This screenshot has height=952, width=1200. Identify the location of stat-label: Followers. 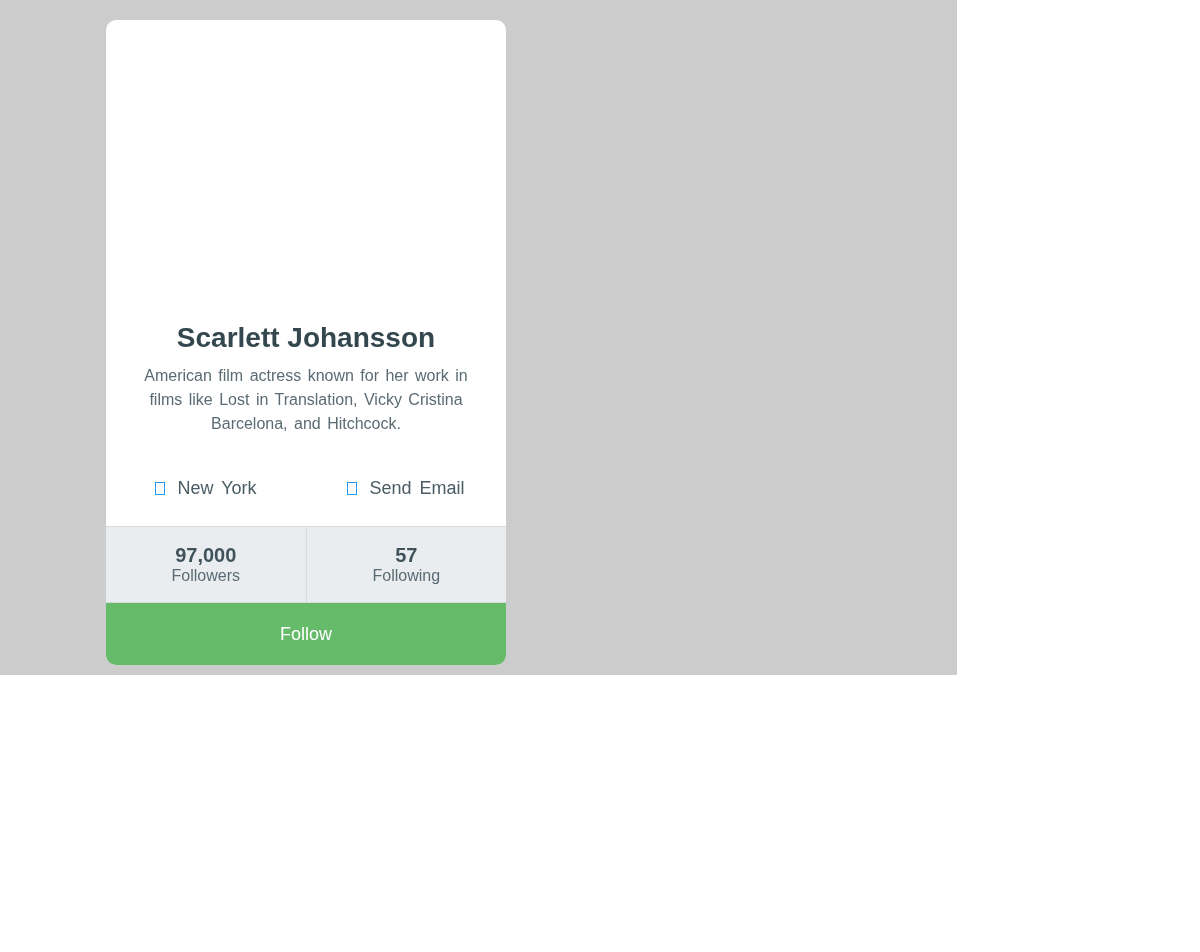
(205, 576).